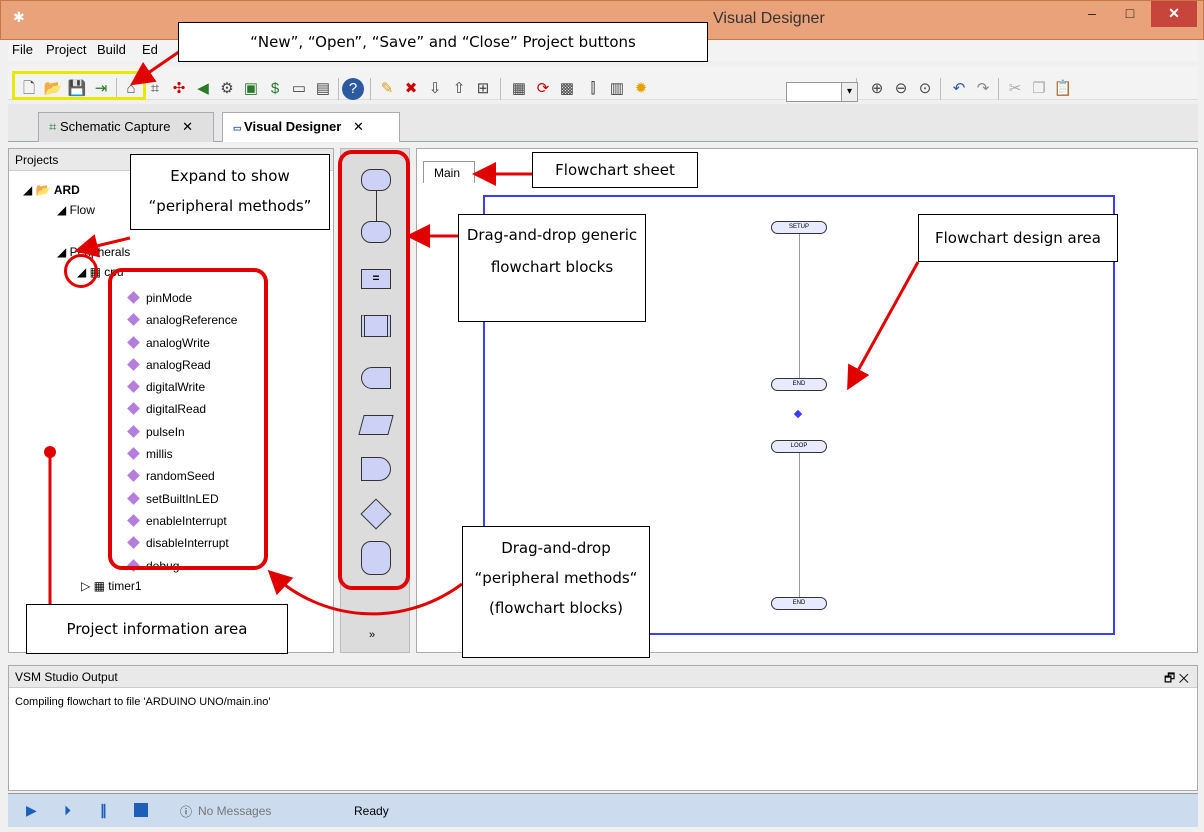 The width and height of the screenshot is (1204, 832). I want to click on callout-design: Flowchart design area, so click(1018, 238).